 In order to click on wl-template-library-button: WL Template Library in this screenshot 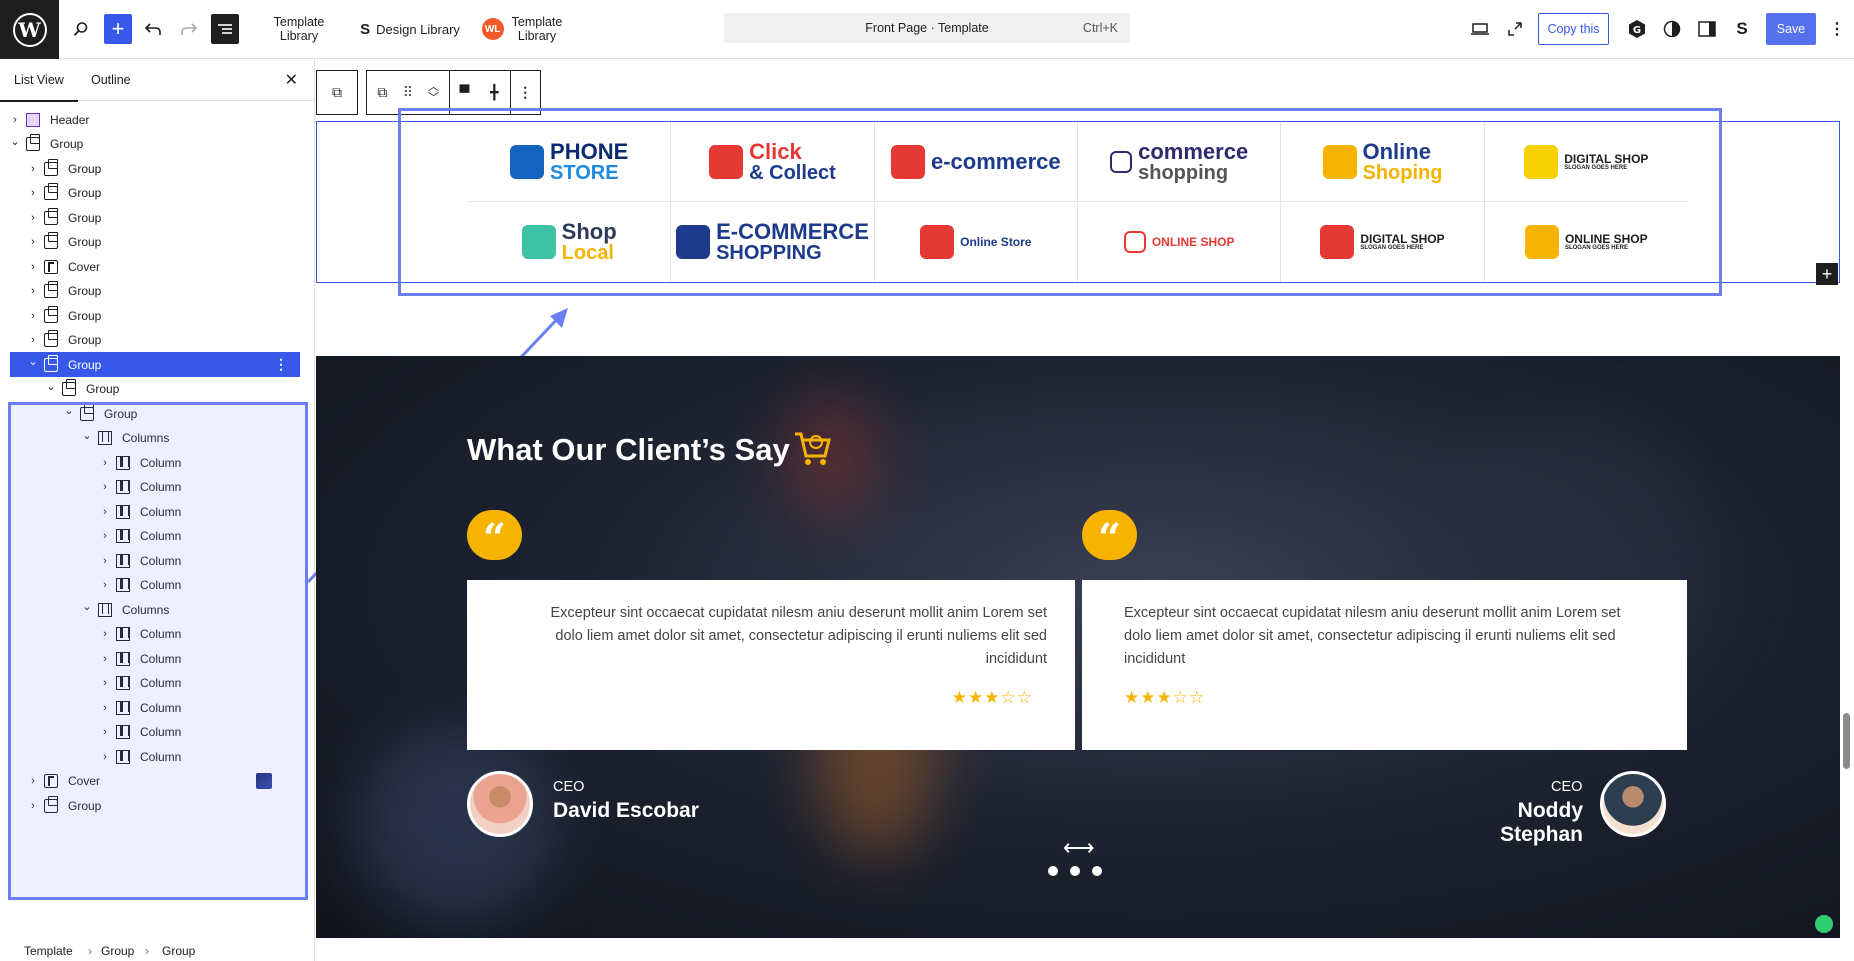, I will do `click(522, 29)`.